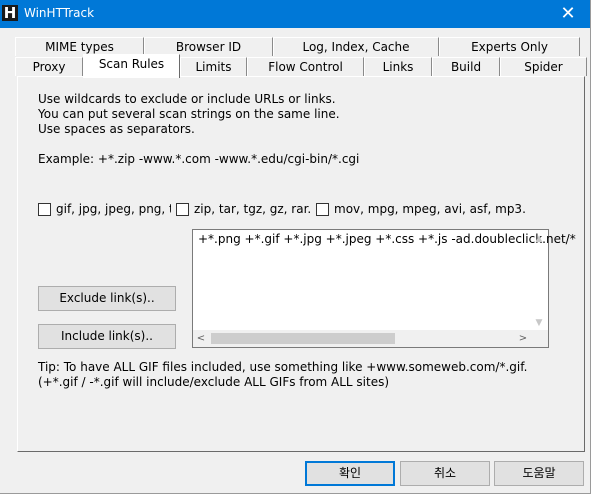 The image size is (592, 498). I want to click on scroll-down-icon: ▼, so click(539, 323).